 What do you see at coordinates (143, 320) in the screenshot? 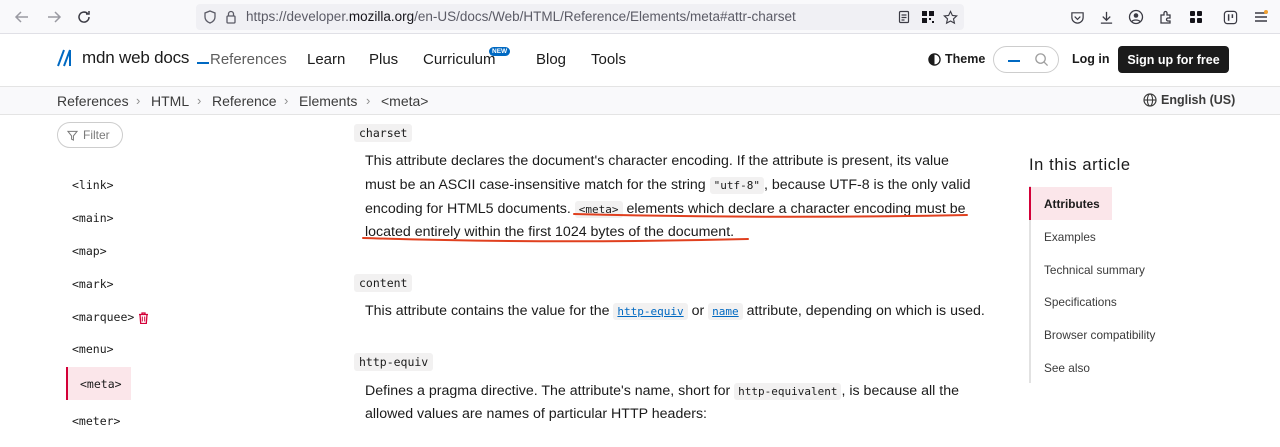
I see `deprecated-trash-icon` at bounding box center [143, 320].